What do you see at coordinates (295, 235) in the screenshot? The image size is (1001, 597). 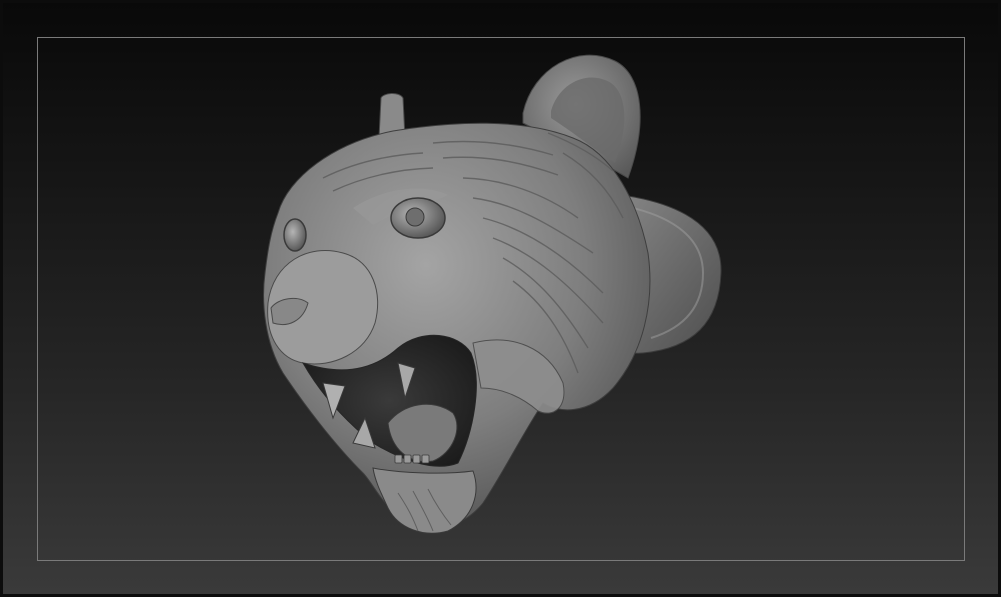 I see `left-eye` at bounding box center [295, 235].